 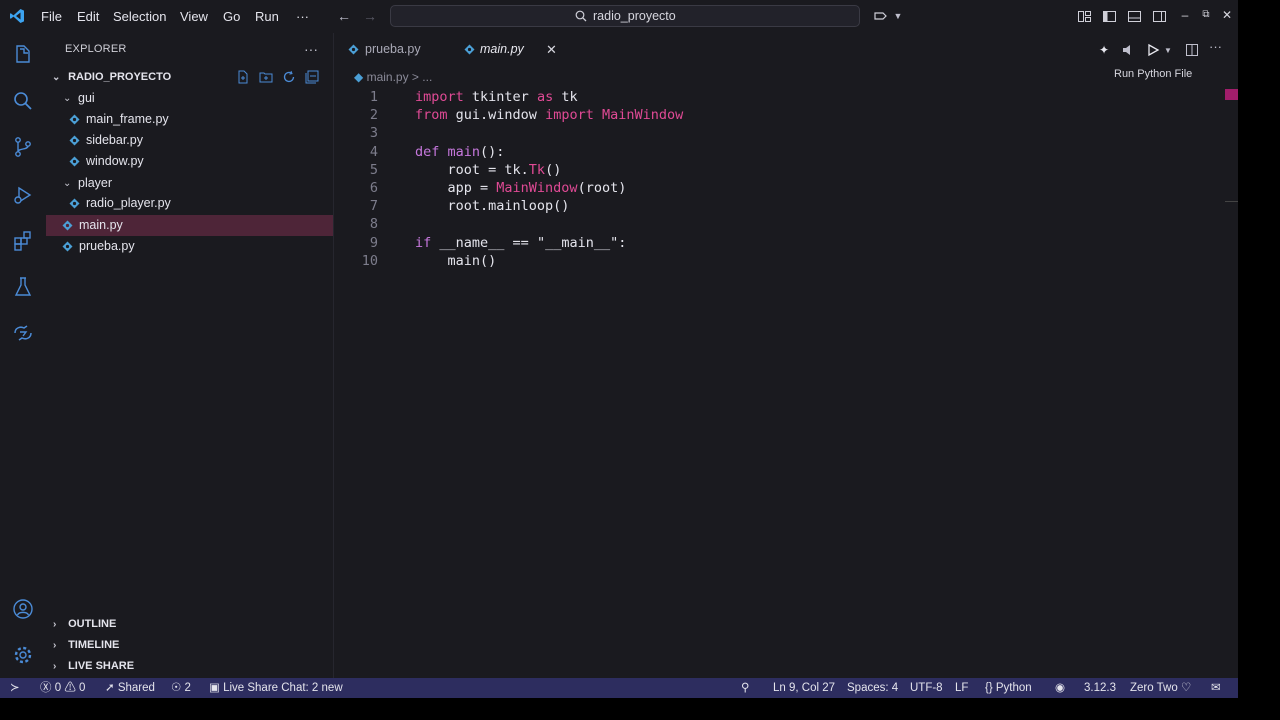 What do you see at coordinates (231, 16) in the screenshot?
I see `menu-go: Go` at bounding box center [231, 16].